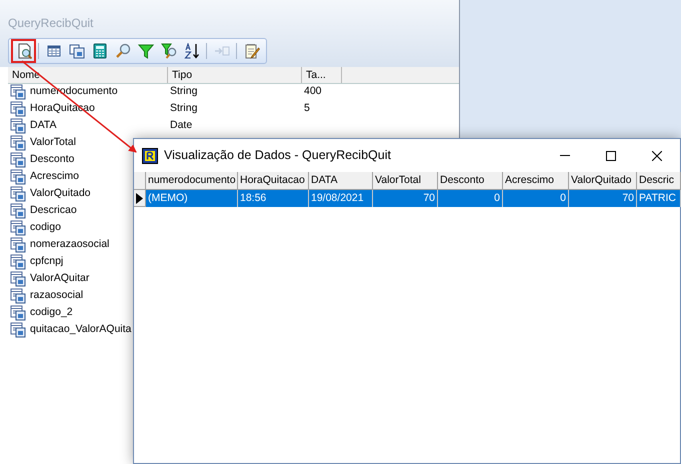 Image resolution: width=681 pixels, height=464 pixels. Describe the element at coordinates (181, 125) in the screenshot. I see `field-type: Date` at that location.